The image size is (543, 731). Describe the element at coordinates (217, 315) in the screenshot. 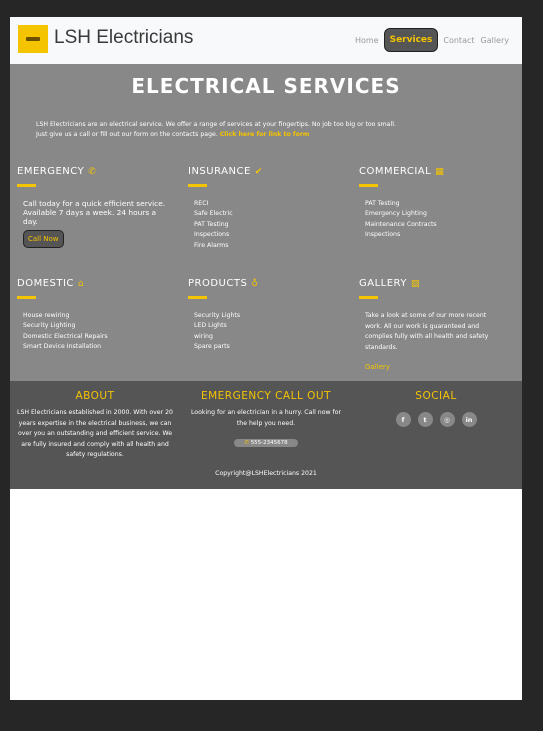

I see `list-item: Security Lights` at that location.